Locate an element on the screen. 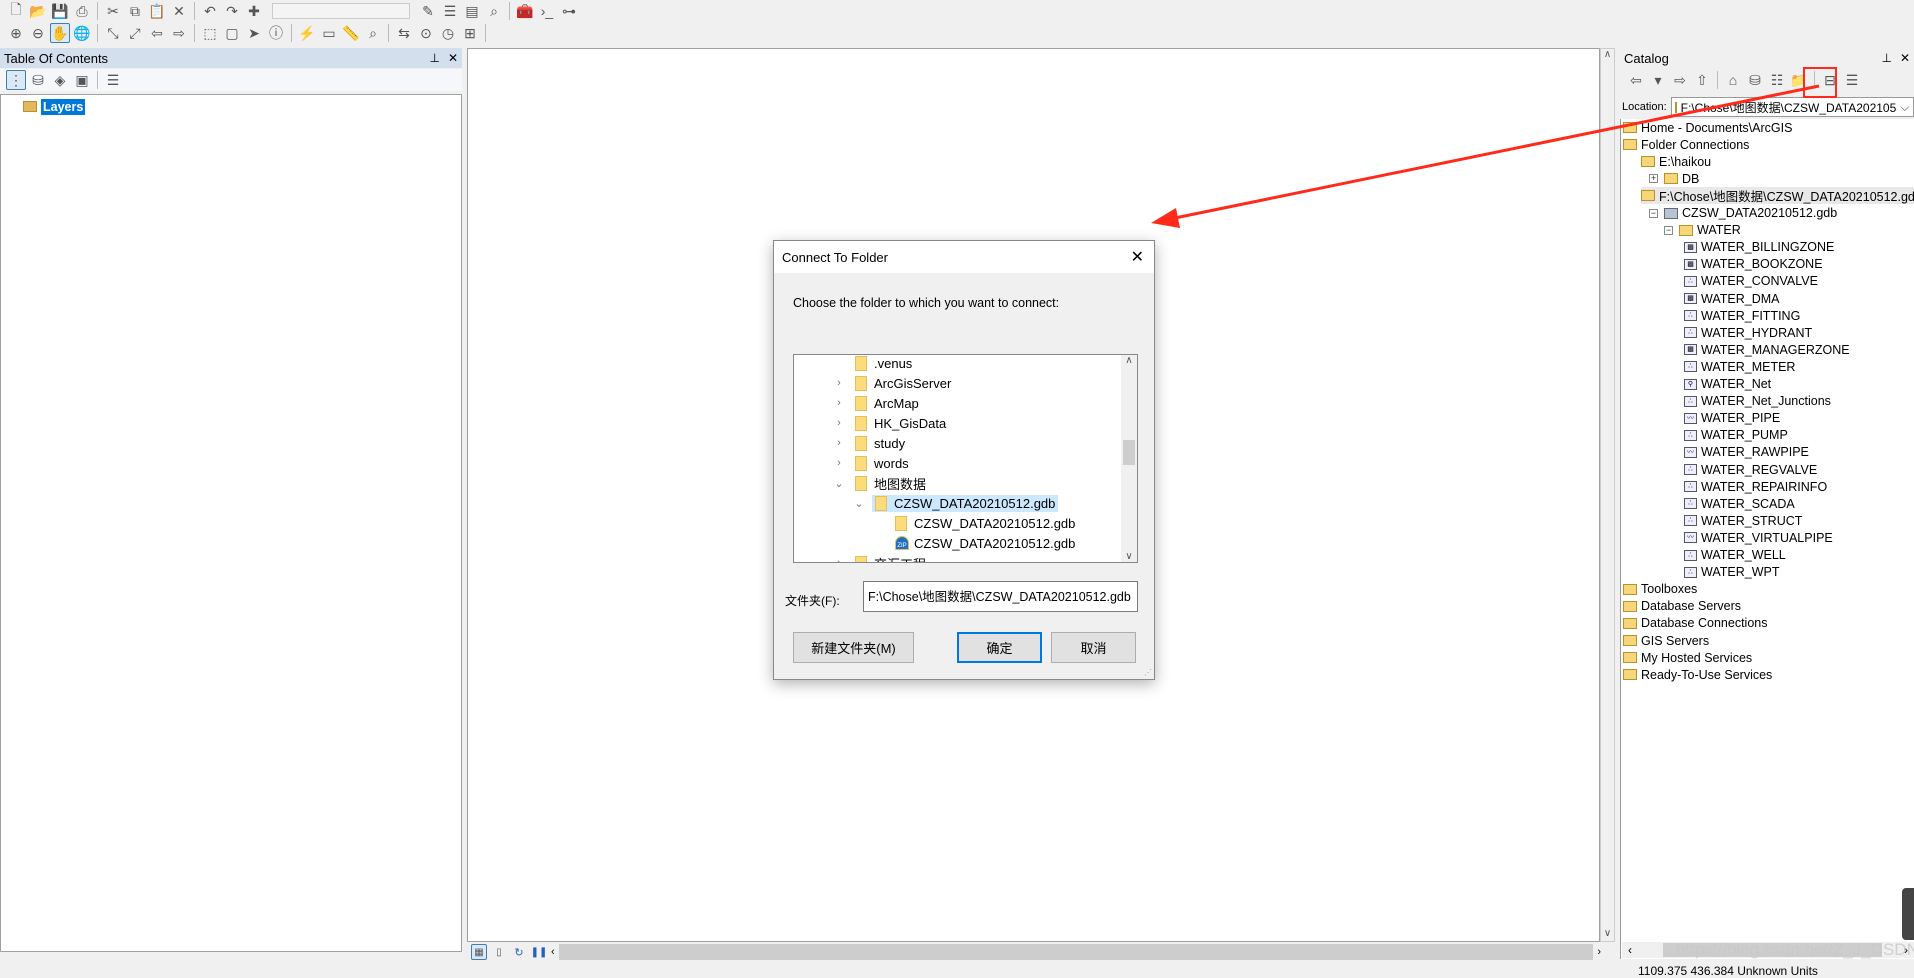 This screenshot has width=1914, height=978. cancel-button: 取消 is located at coordinates (1093, 647).